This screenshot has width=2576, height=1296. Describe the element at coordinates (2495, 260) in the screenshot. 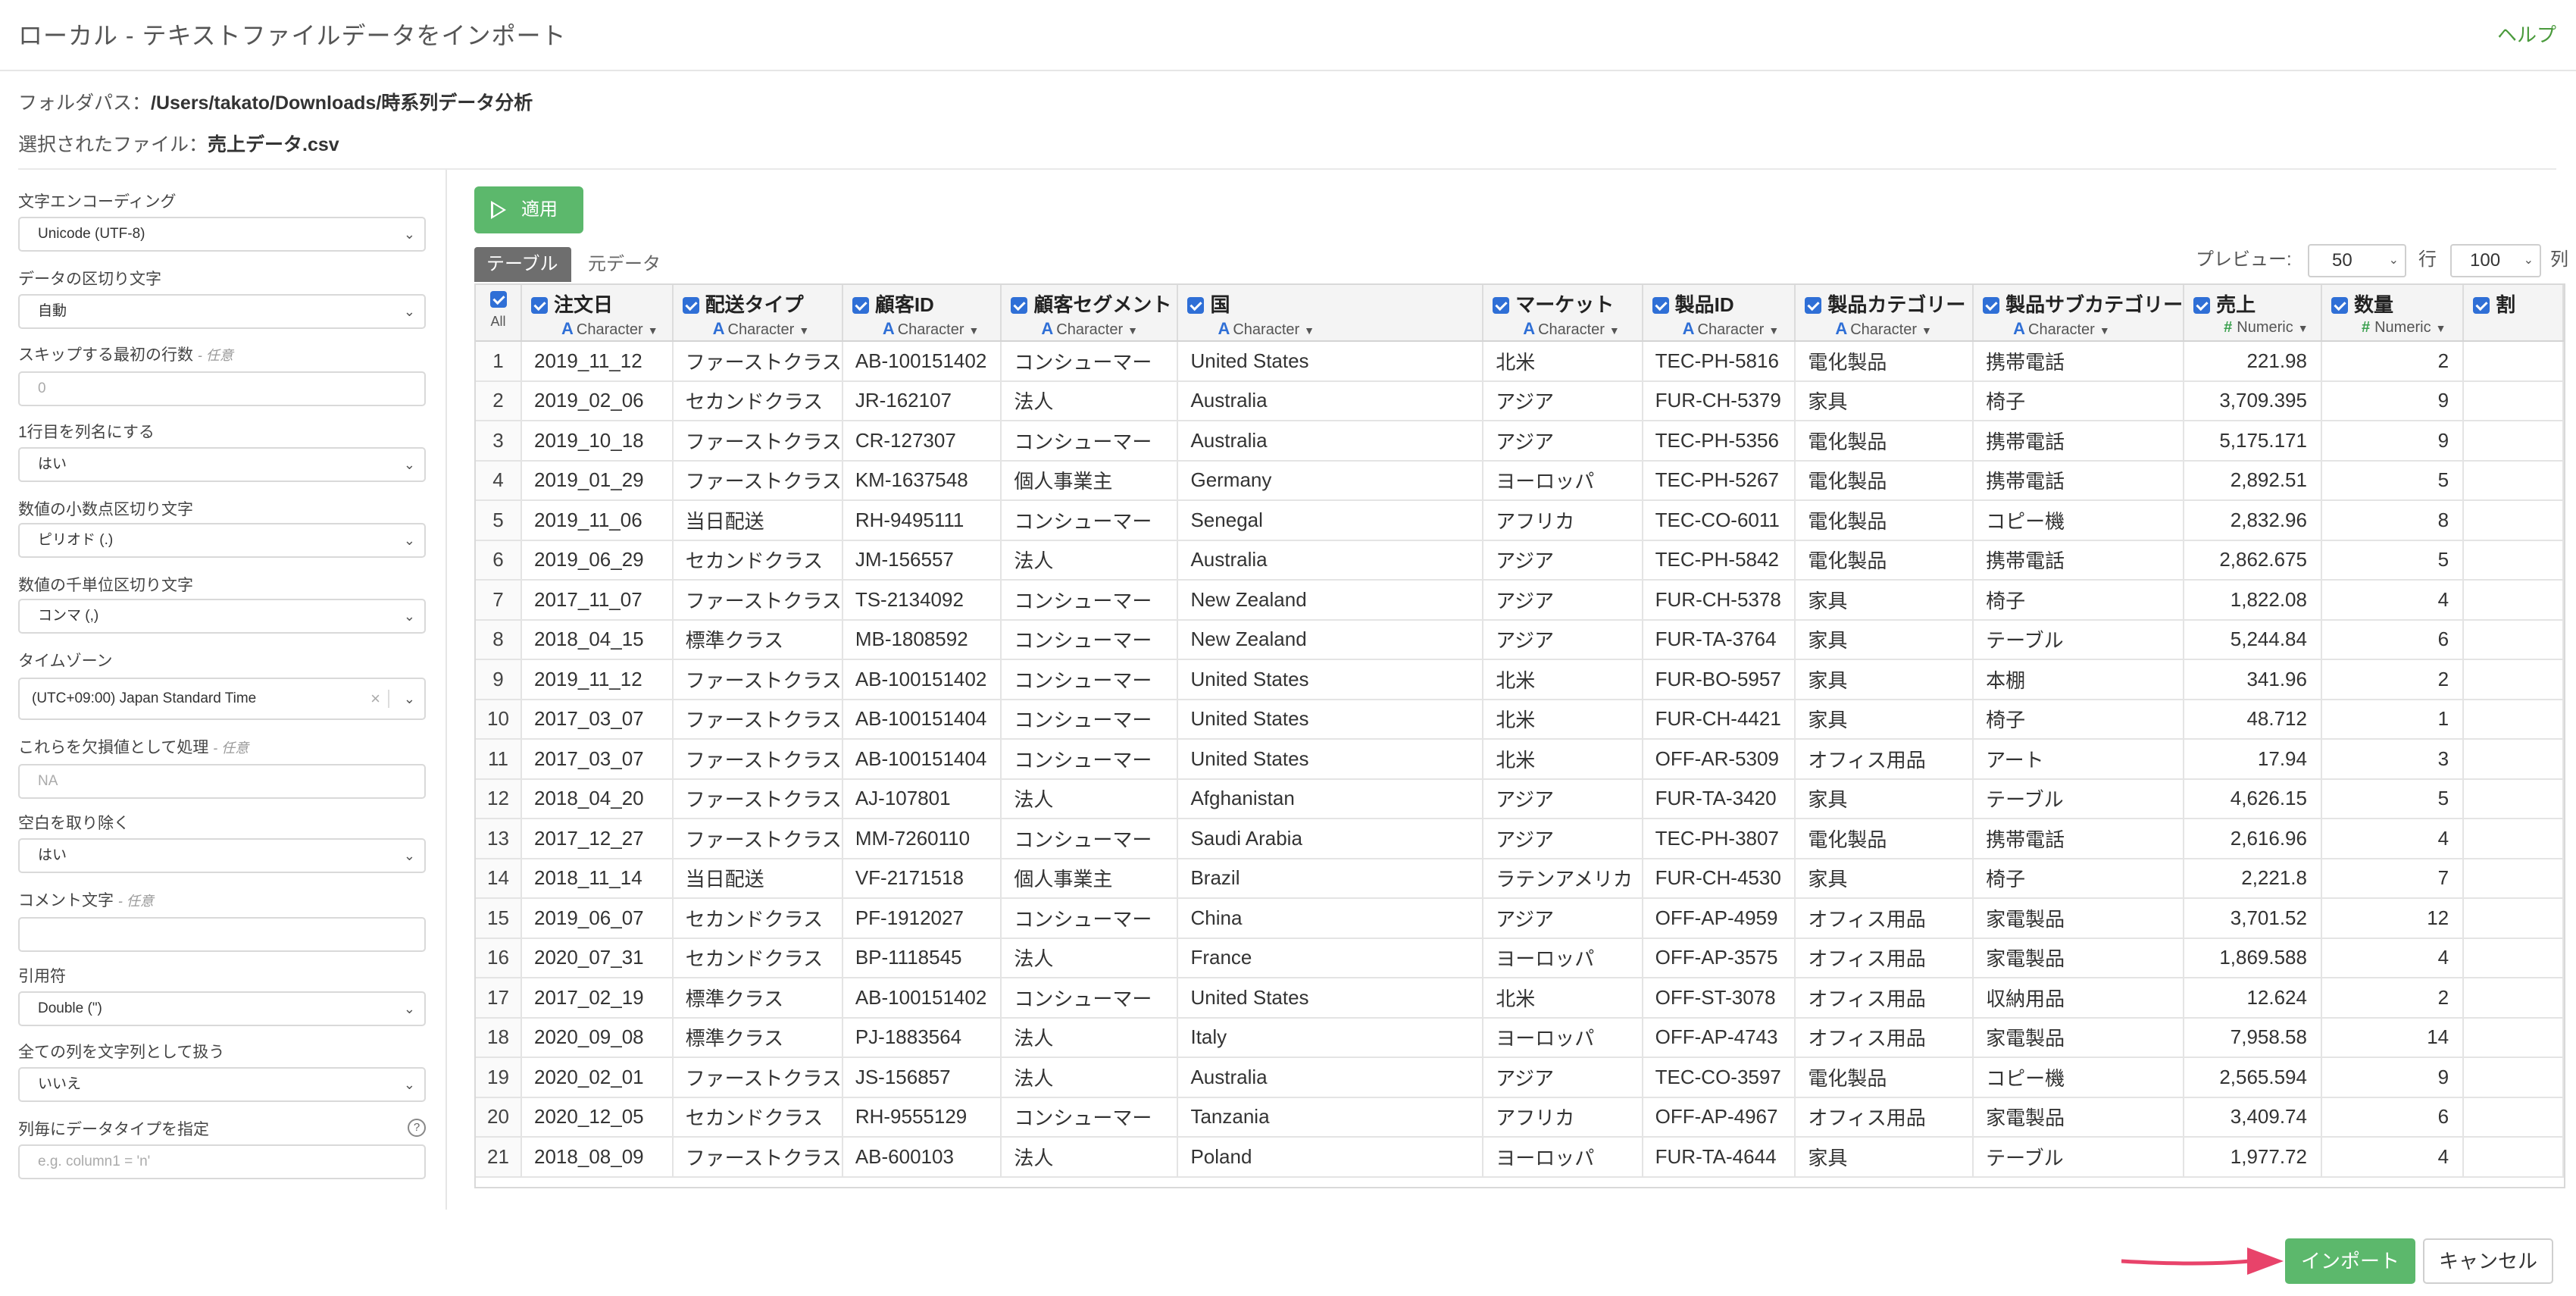

I see `preview-cols-select: 100 ⌄` at that location.